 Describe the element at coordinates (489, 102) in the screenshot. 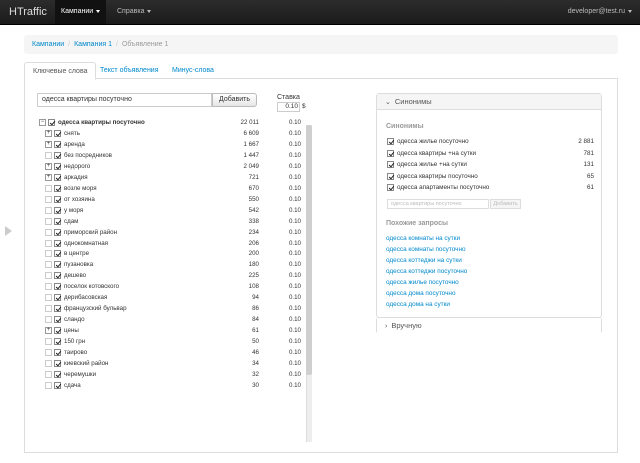

I see `synonyms-panel-header: ⌄ Синонимы` at that location.